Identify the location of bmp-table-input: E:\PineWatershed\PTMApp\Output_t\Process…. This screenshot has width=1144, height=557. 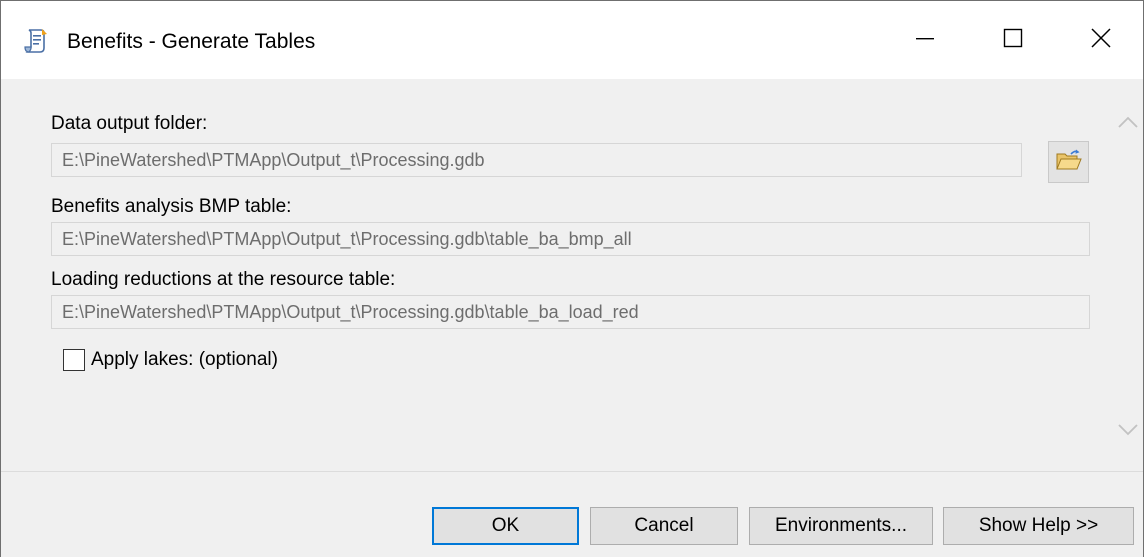
(570, 239).